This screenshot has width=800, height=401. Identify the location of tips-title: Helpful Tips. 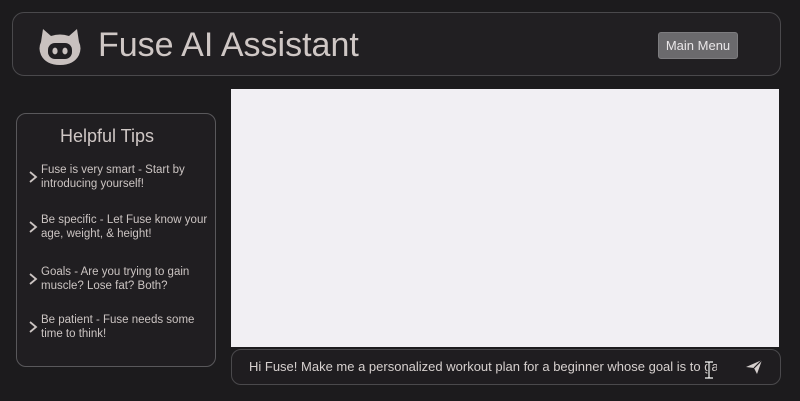
(107, 136).